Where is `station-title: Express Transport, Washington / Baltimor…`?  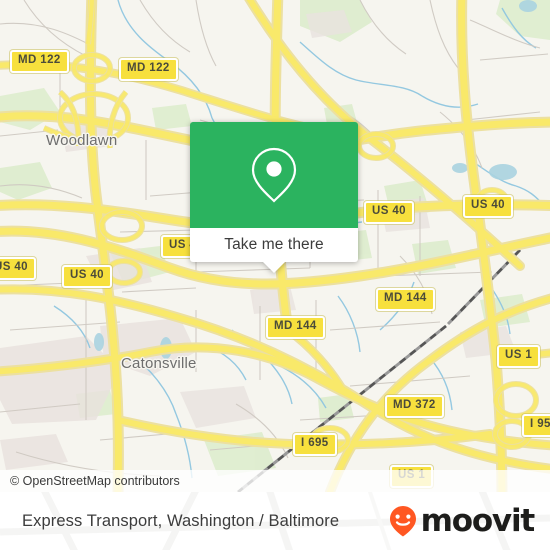 station-title: Express Transport, Washington / Baltimor… is located at coordinates (181, 520).